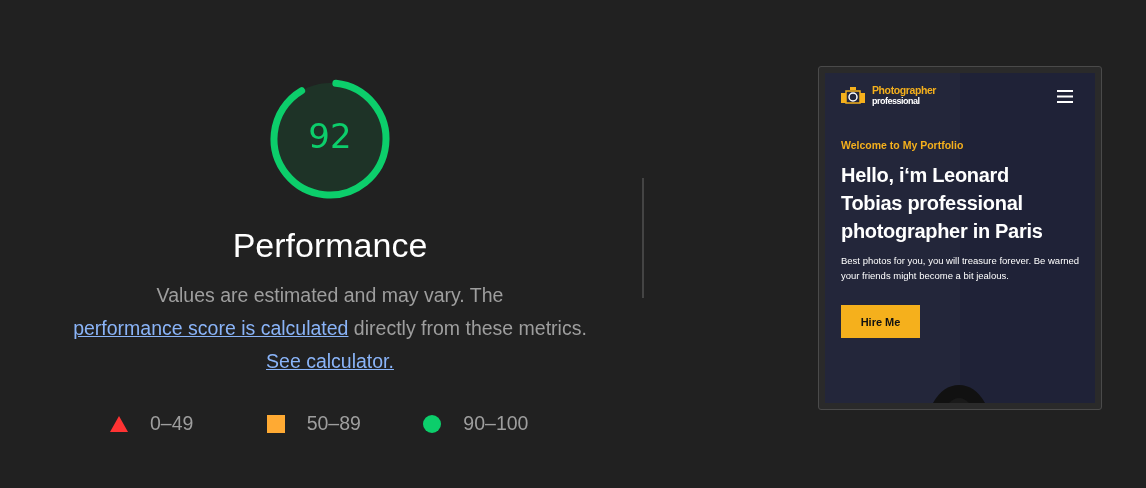 This screenshot has width=1146, height=488. What do you see at coordinates (496, 423) in the screenshot?
I see `legend-label: 90–100` at bounding box center [496, 423].